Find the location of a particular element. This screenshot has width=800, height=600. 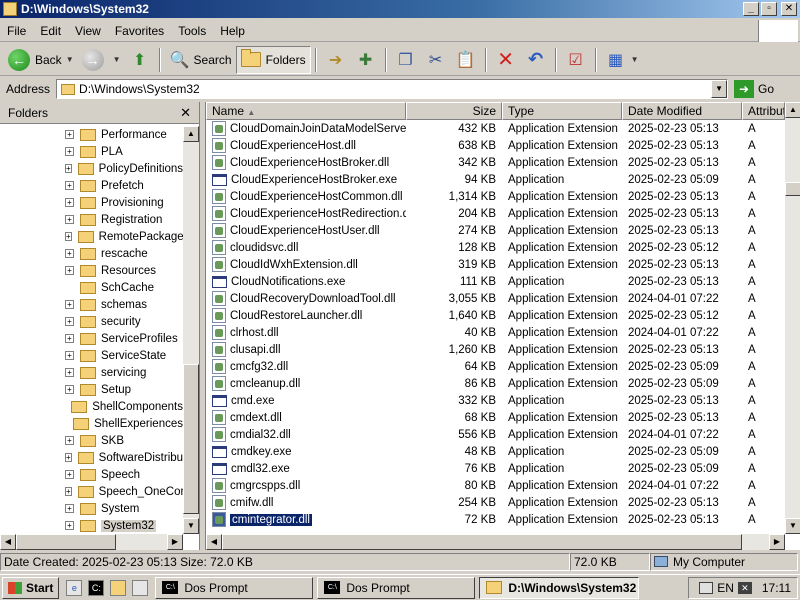

address-dropdown-button: ▼ is located at coordinates (719, 89).